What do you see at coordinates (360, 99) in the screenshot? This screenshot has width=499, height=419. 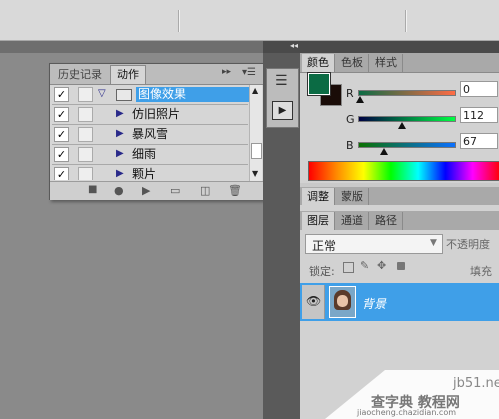 I see `channel-r-thumb` at bounding box center [360, 99].